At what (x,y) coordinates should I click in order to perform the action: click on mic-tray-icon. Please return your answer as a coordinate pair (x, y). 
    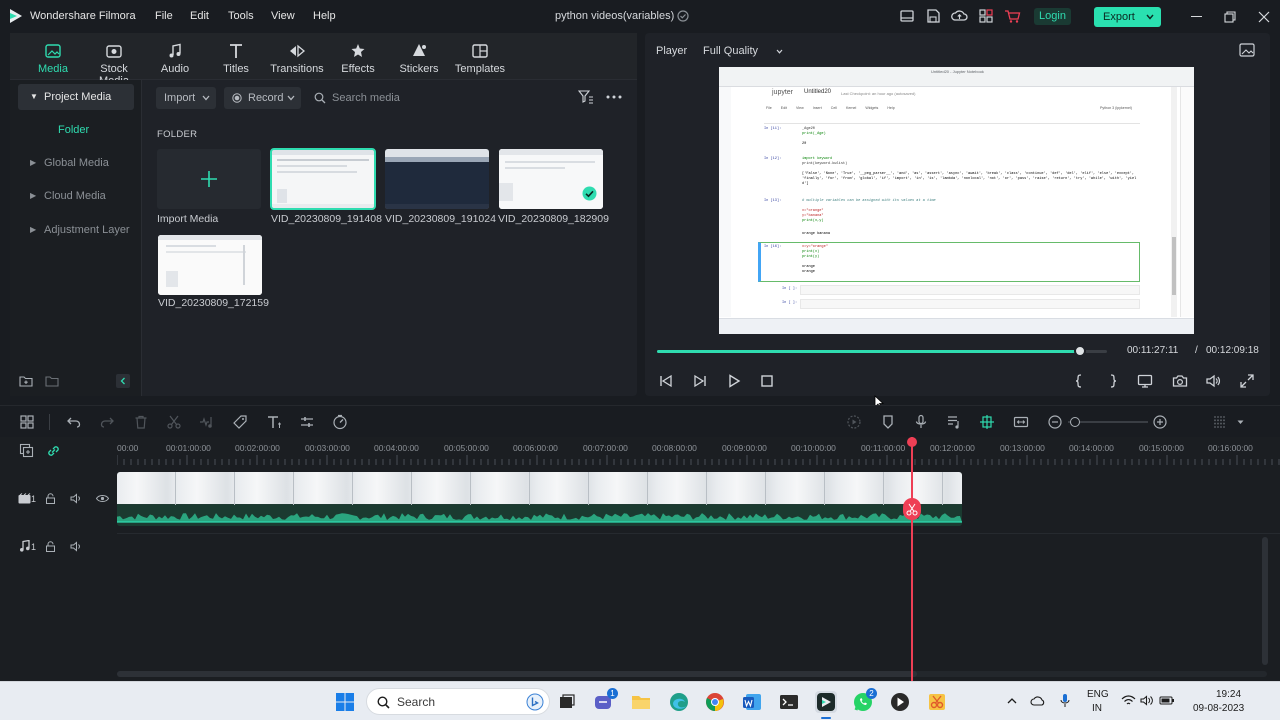
    Looking at the image, I should click on (1065, 700).